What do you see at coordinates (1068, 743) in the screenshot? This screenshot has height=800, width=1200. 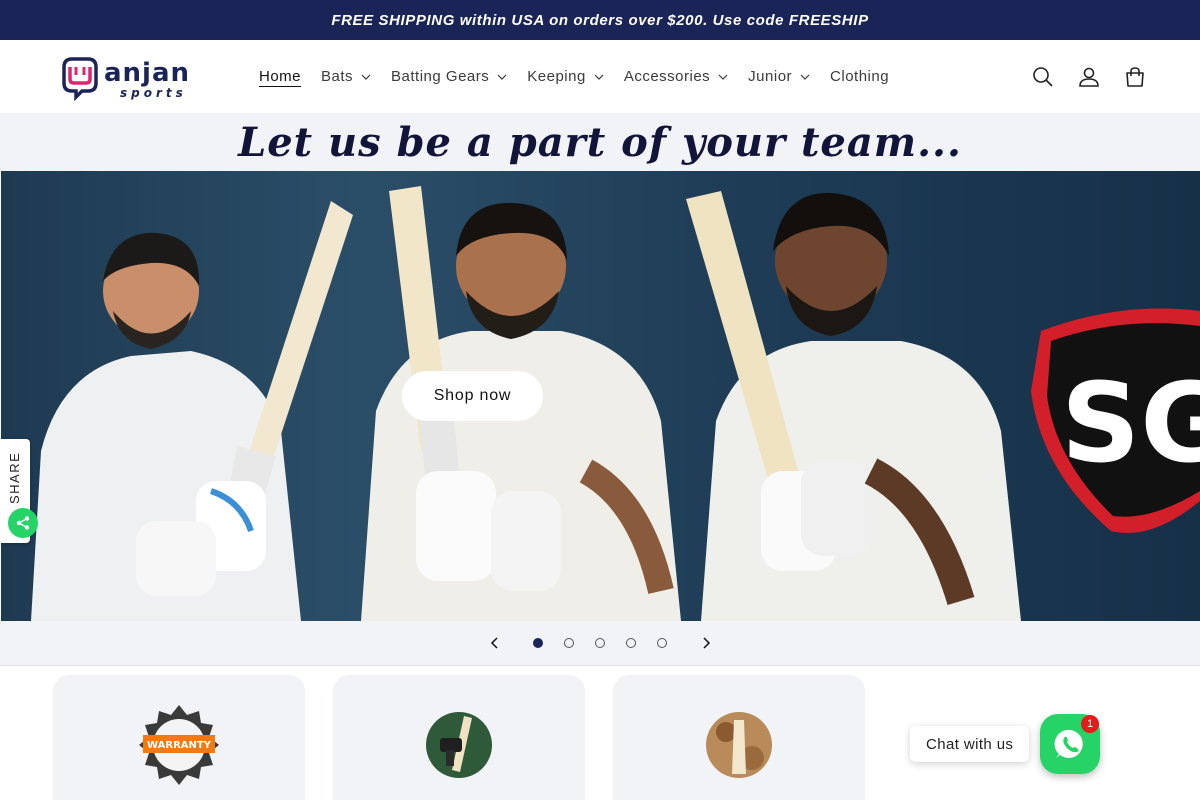 I see `whatsapp-icon` at bounding box center [1068, 743].